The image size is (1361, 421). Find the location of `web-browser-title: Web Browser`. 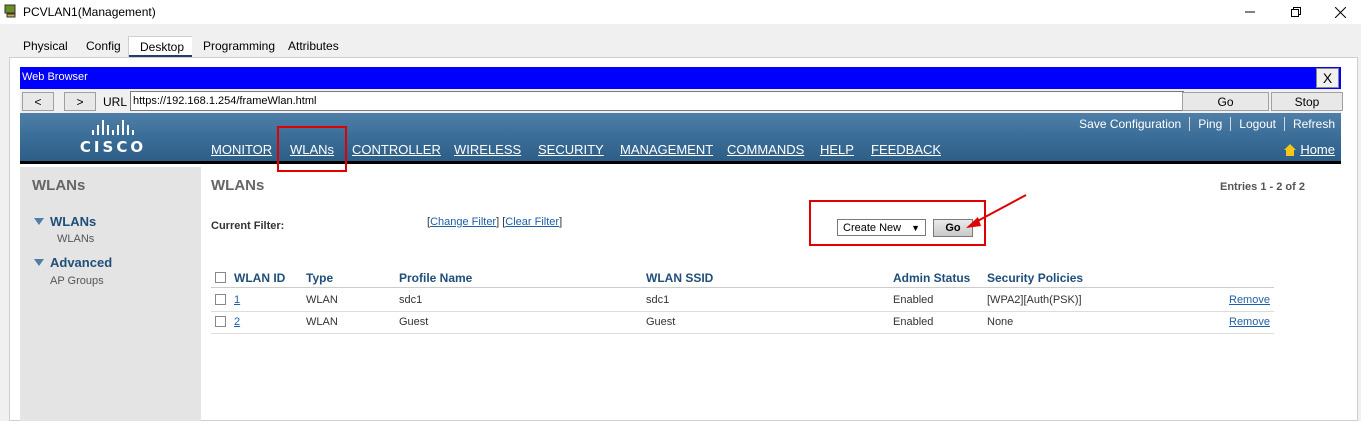

web-browser-title: Web Browser is located at coordinates (55, 77).